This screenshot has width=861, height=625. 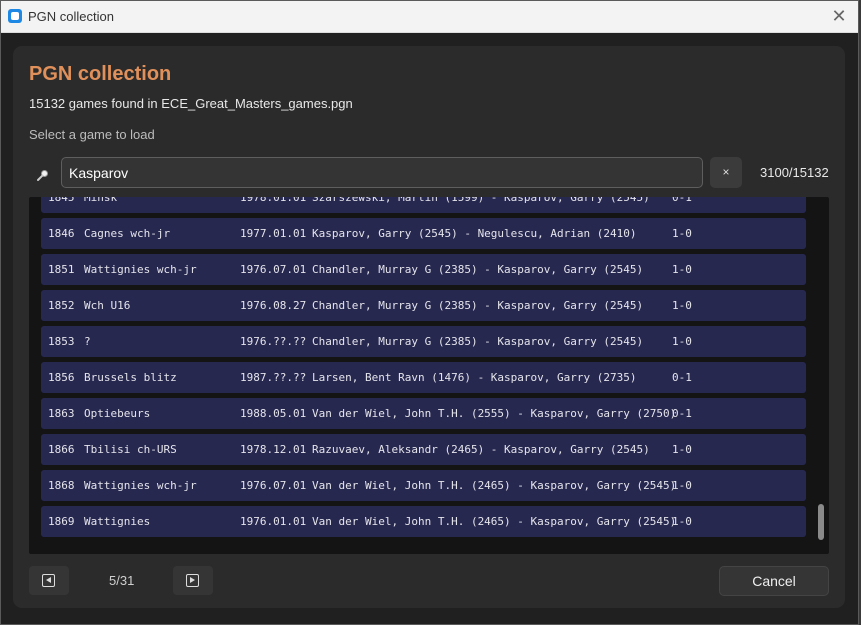 I want to click on game-event: Brussels blitz, so click(x=130, y=377).